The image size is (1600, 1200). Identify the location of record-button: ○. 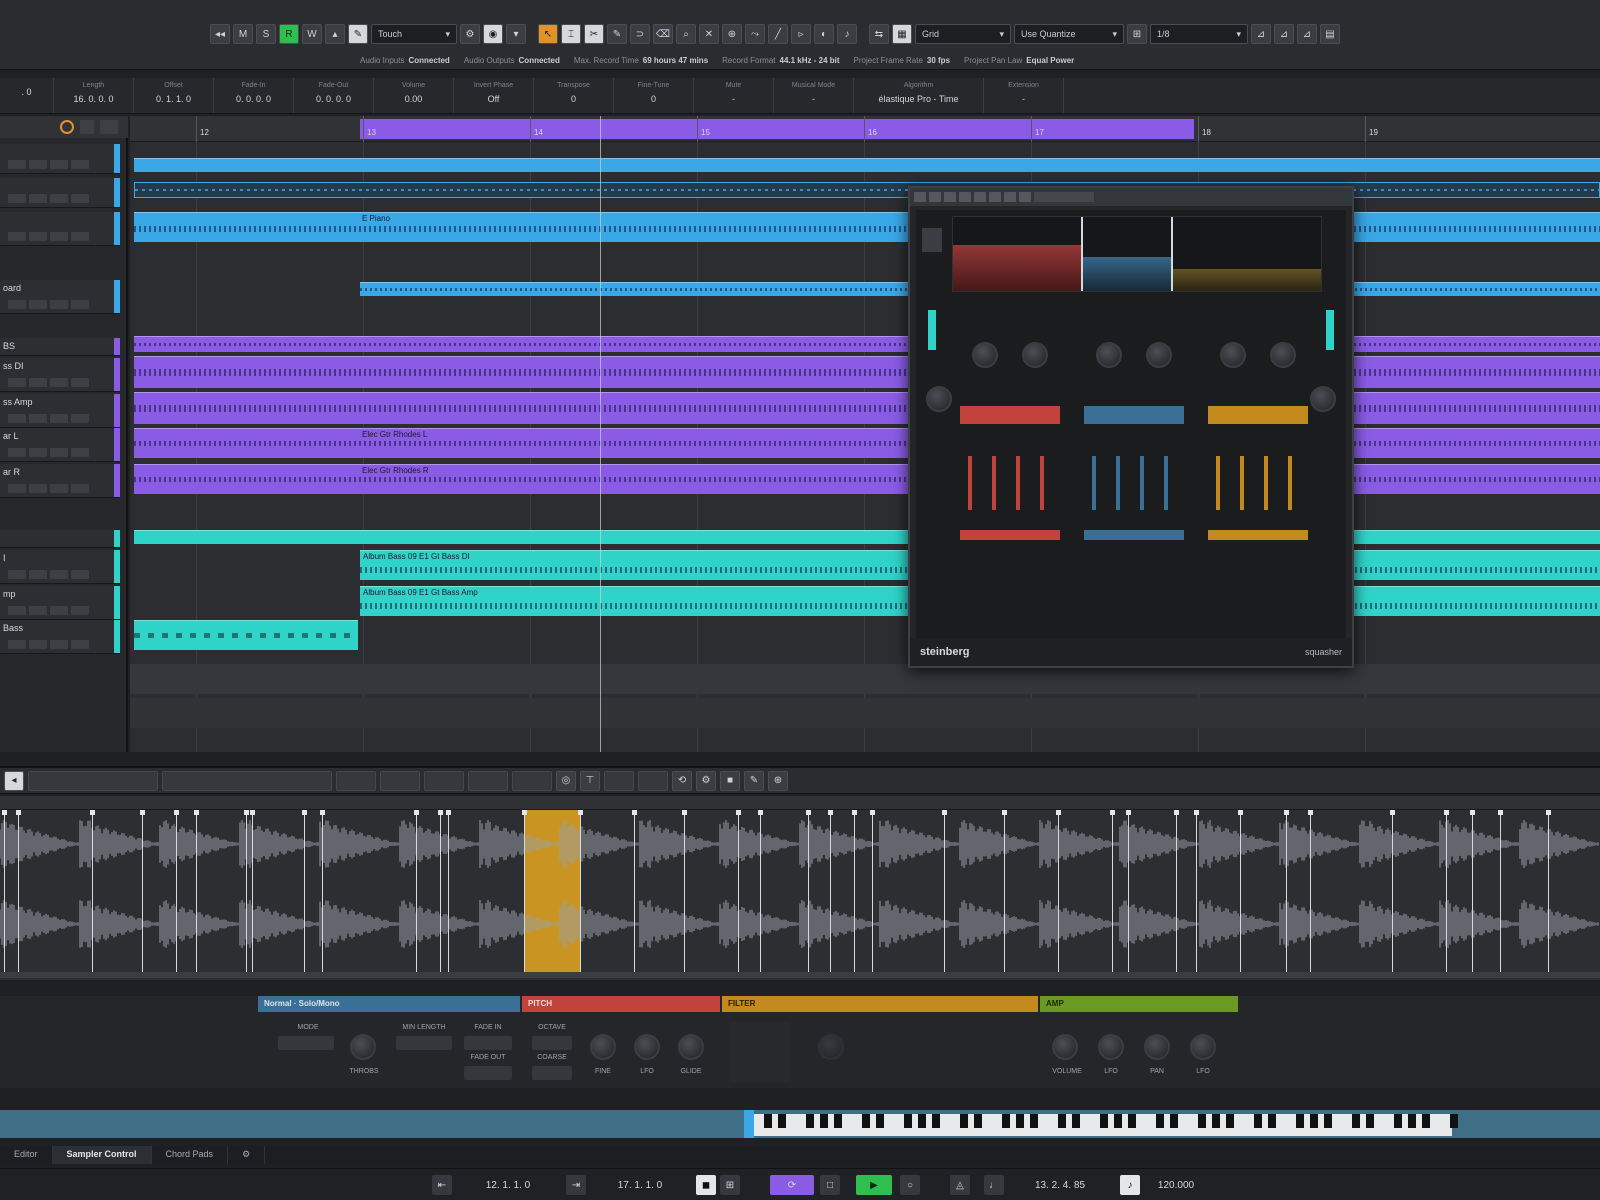
(910, 1185).